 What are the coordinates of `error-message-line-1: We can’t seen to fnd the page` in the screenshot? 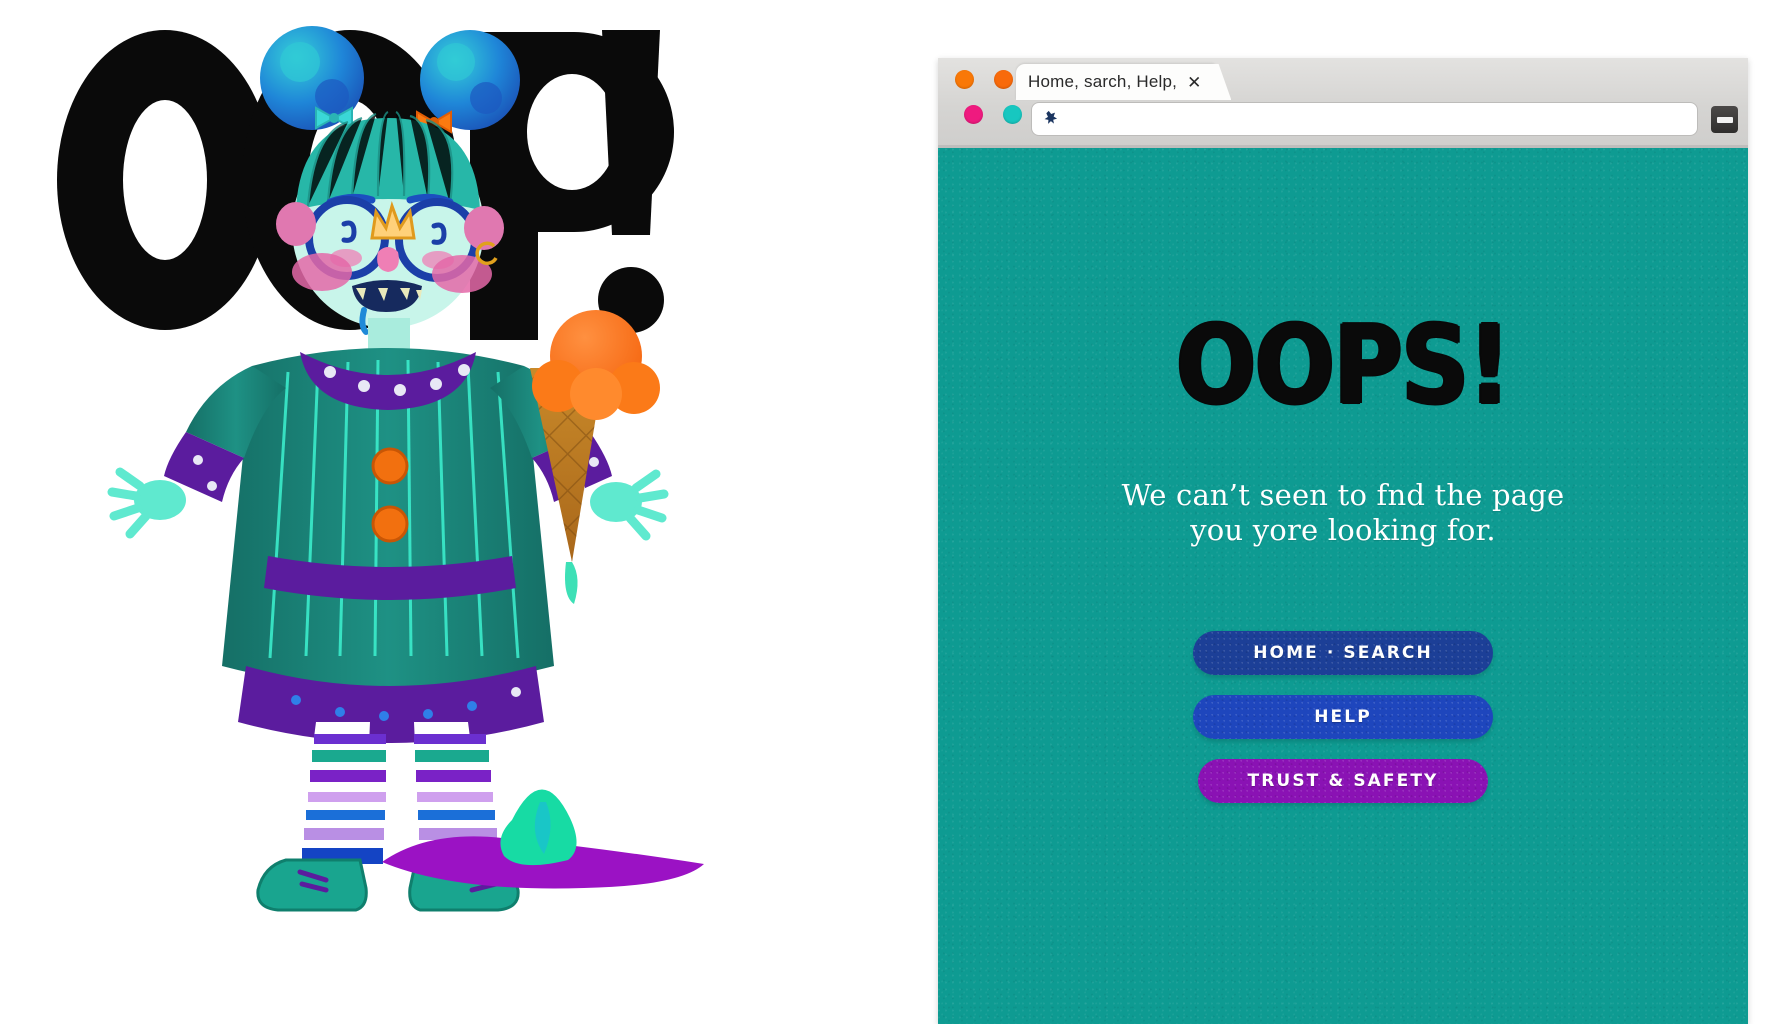 It's located at (1343, 495).